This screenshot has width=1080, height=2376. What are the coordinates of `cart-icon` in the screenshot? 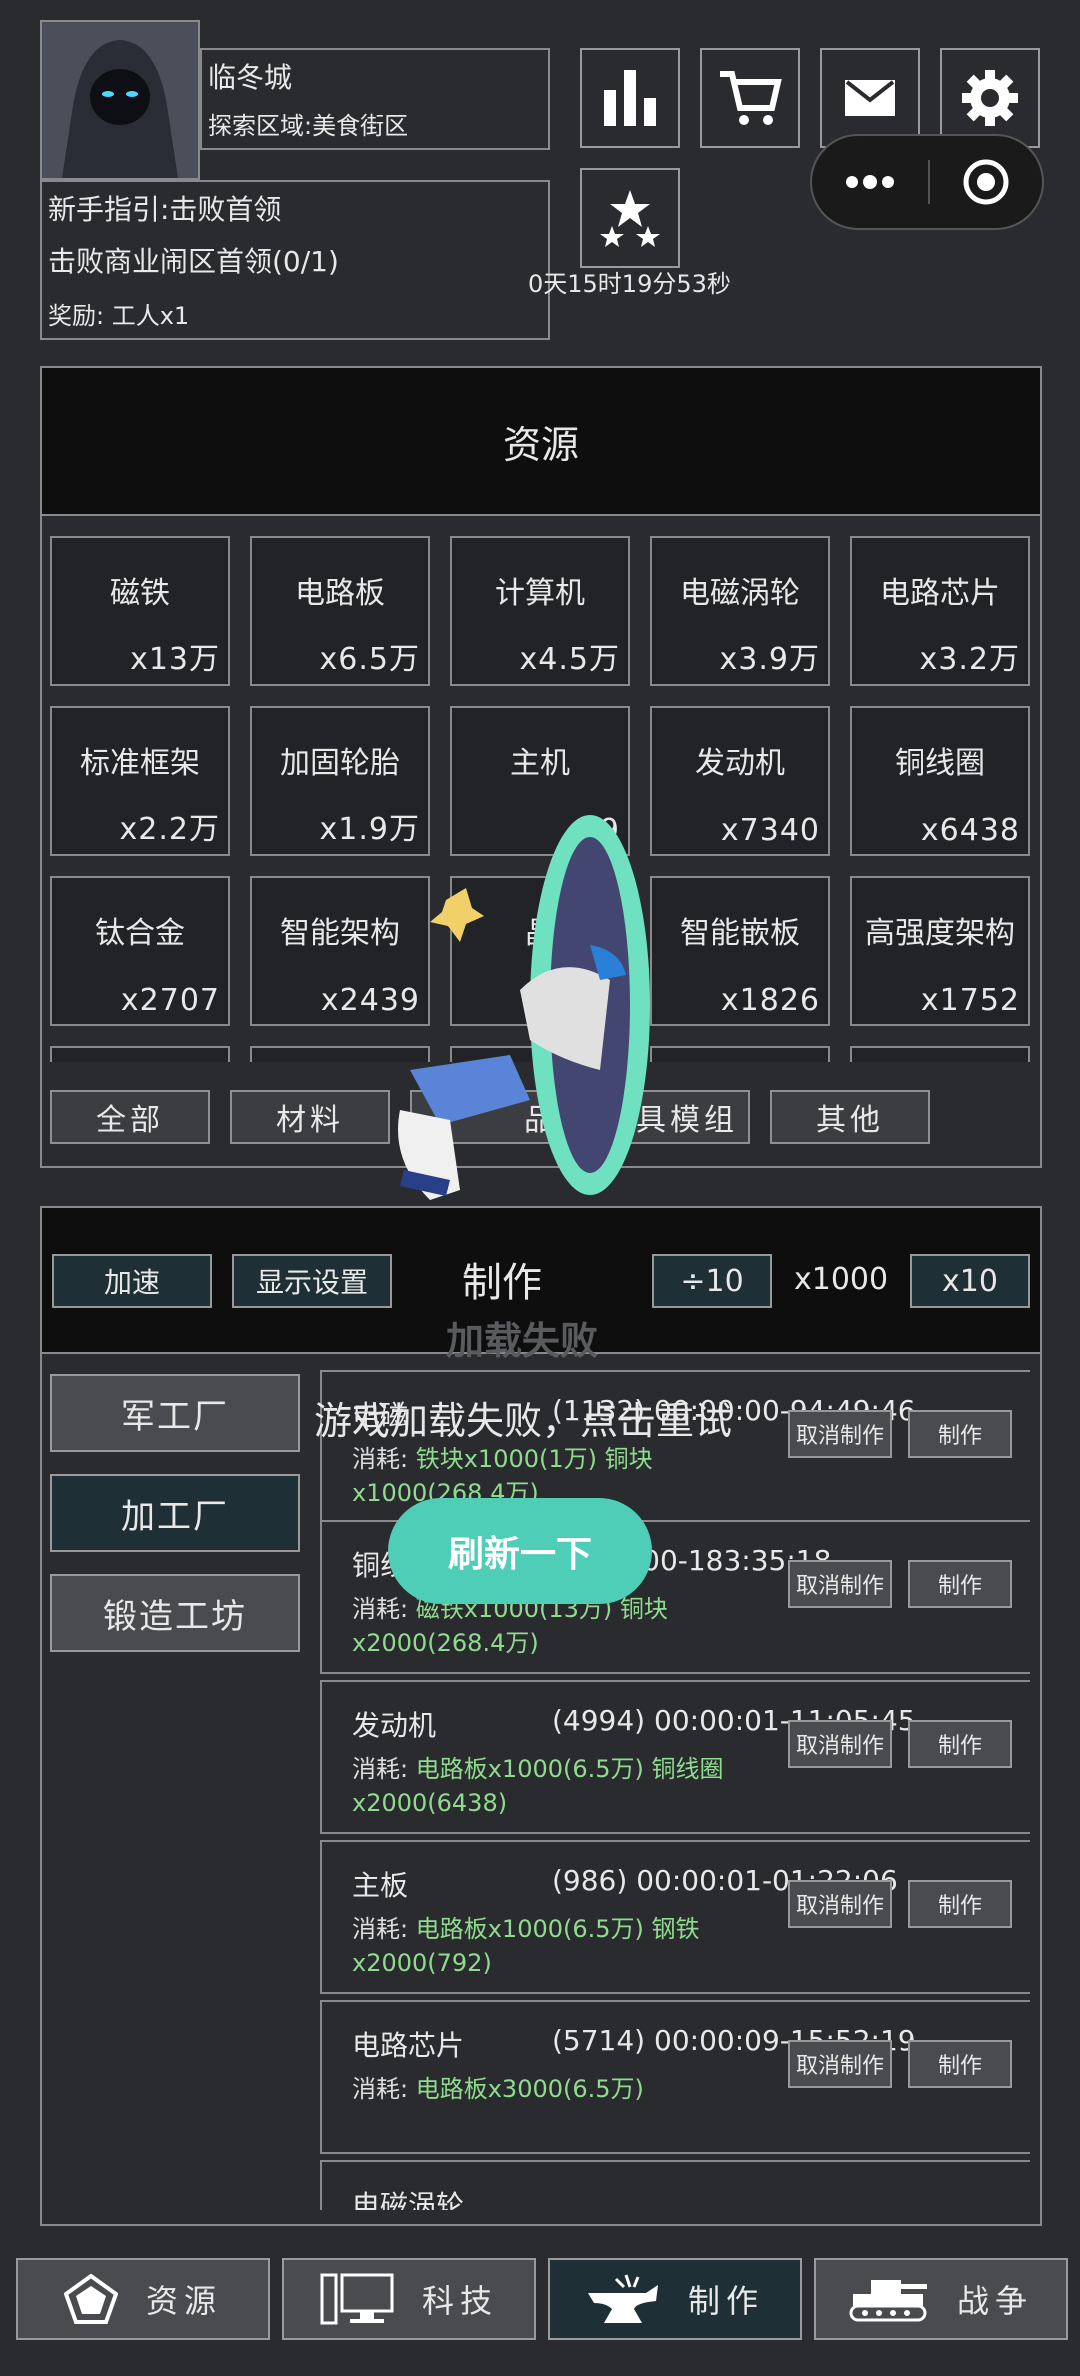 It's located at (751, 98).